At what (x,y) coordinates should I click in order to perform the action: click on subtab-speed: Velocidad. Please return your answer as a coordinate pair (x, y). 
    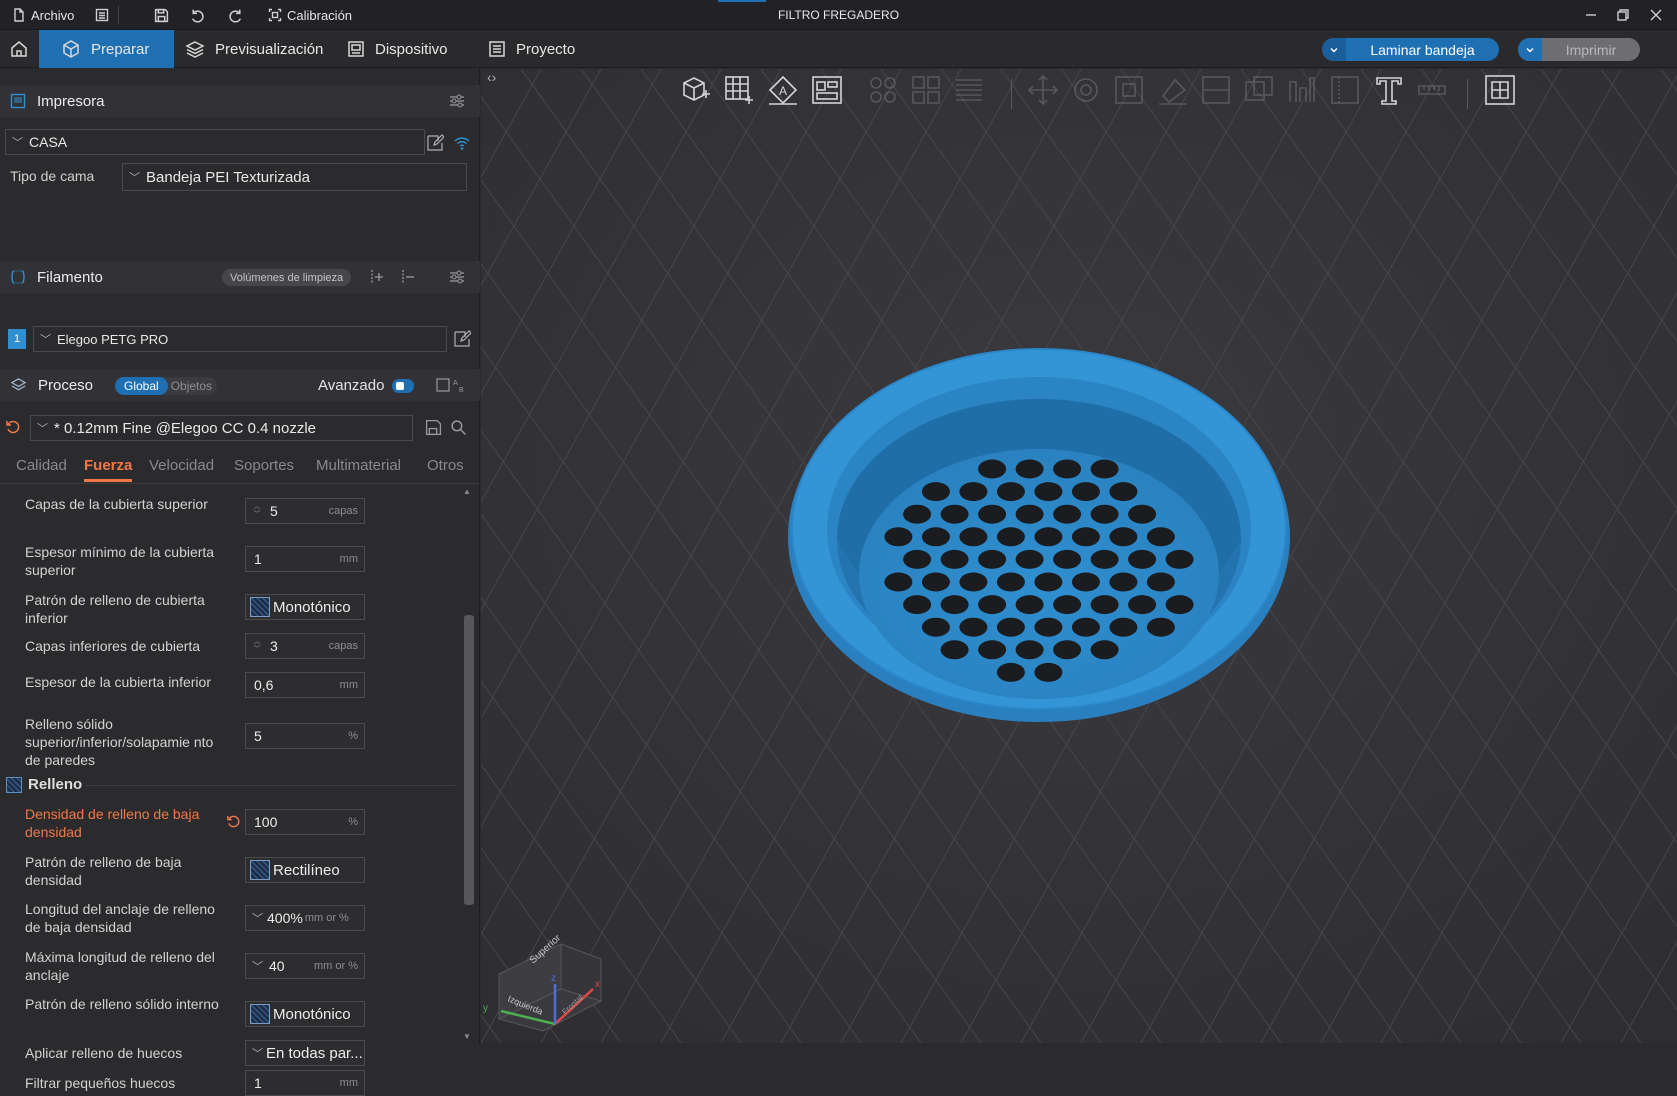
    Looking at the image, I should click on (181, 465).